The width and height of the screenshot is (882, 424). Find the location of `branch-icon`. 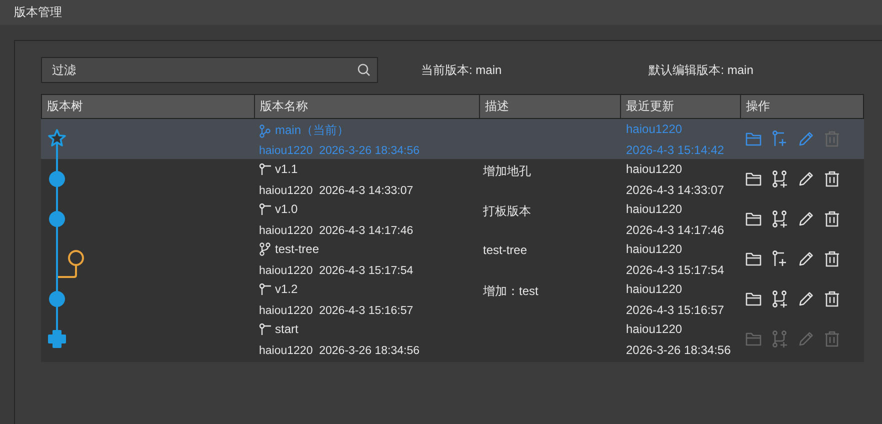

branch-icon is located at coordinates (265, 249).